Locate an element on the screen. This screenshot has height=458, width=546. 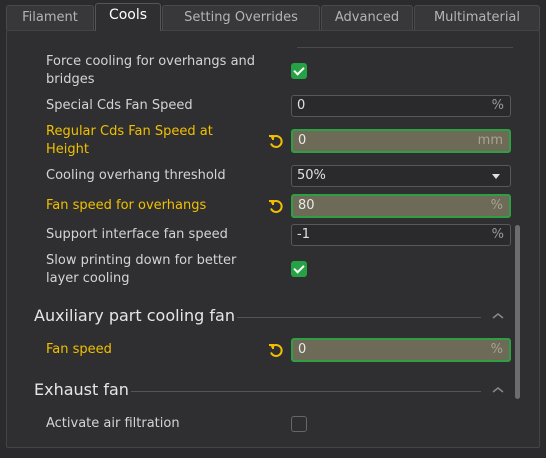
special-cds-unit: % is located at coordinates (497, 105).